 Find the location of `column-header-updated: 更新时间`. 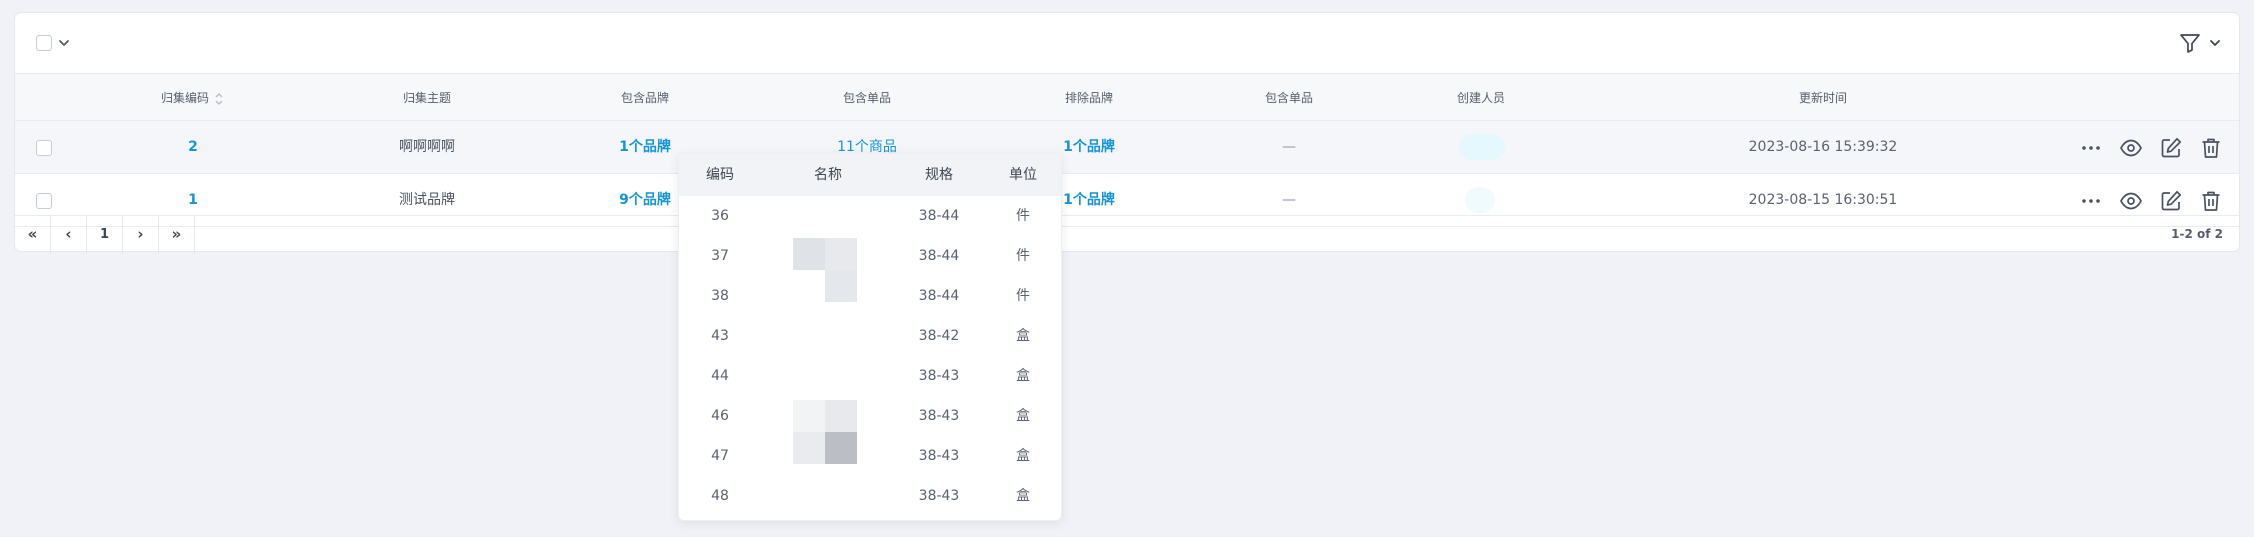

column-header-updated: 更新时间 is located at coordinates (1823, 98).